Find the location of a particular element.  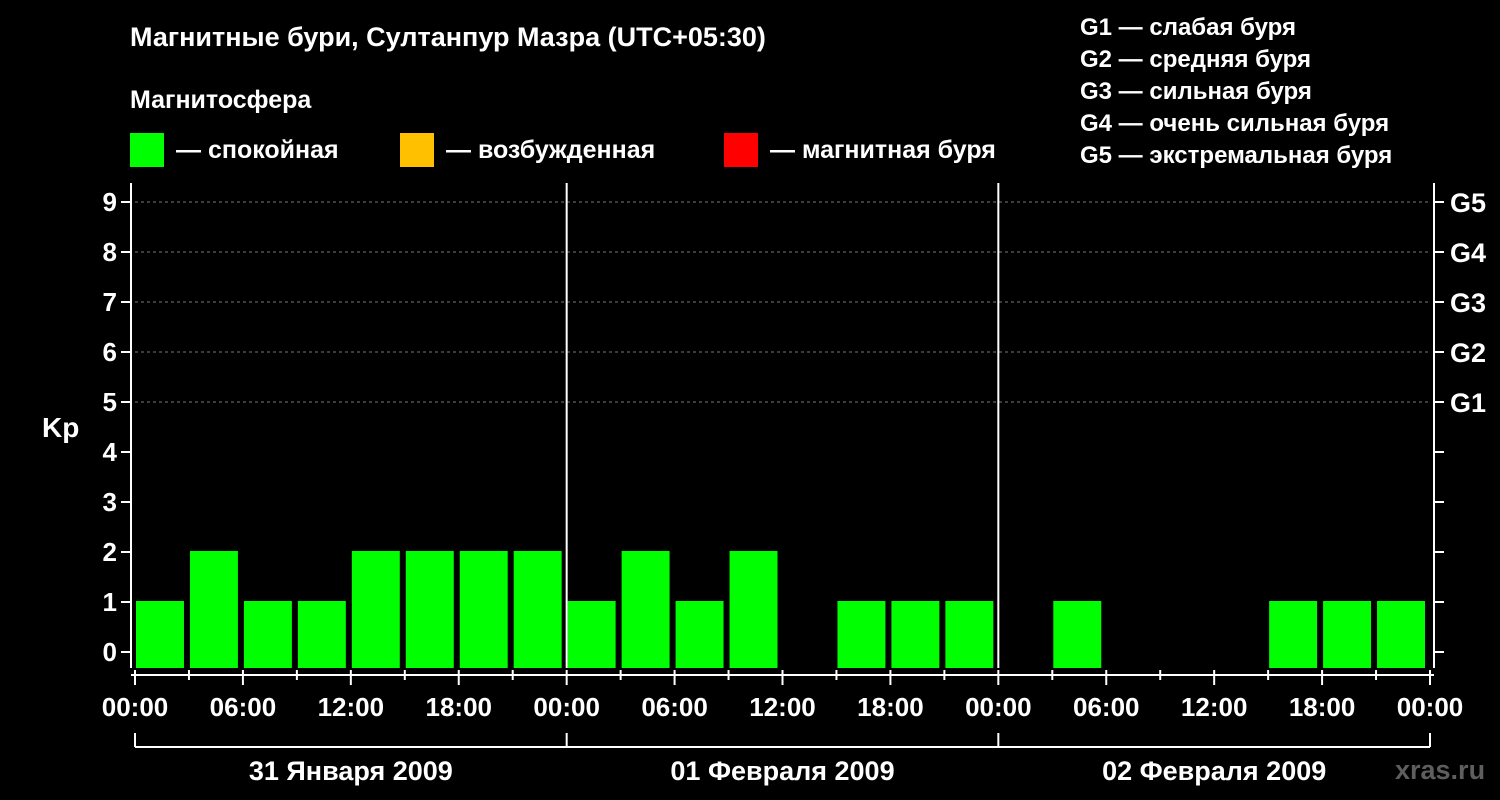

y-tick-label: 0 is located at coordinates (110, 652).